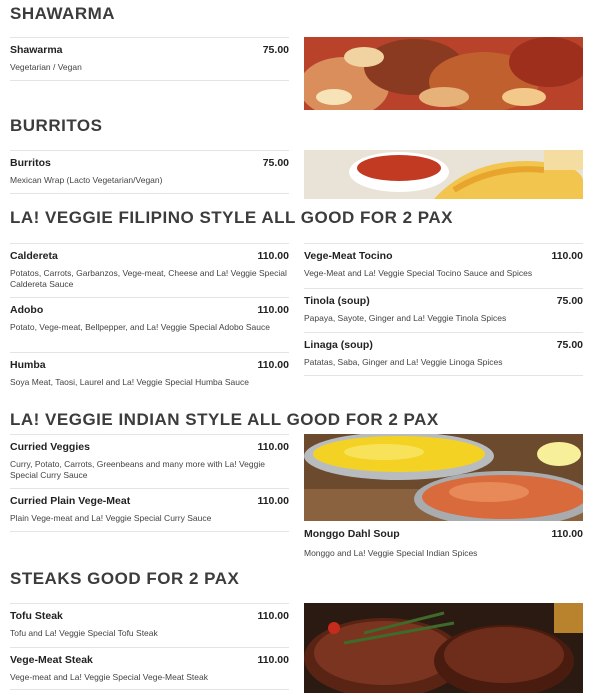 This screenshot has width=593, height=700. Describe the element at coordinates (28, 365) in the screenshot. I see `item-name: Humba` at that location.